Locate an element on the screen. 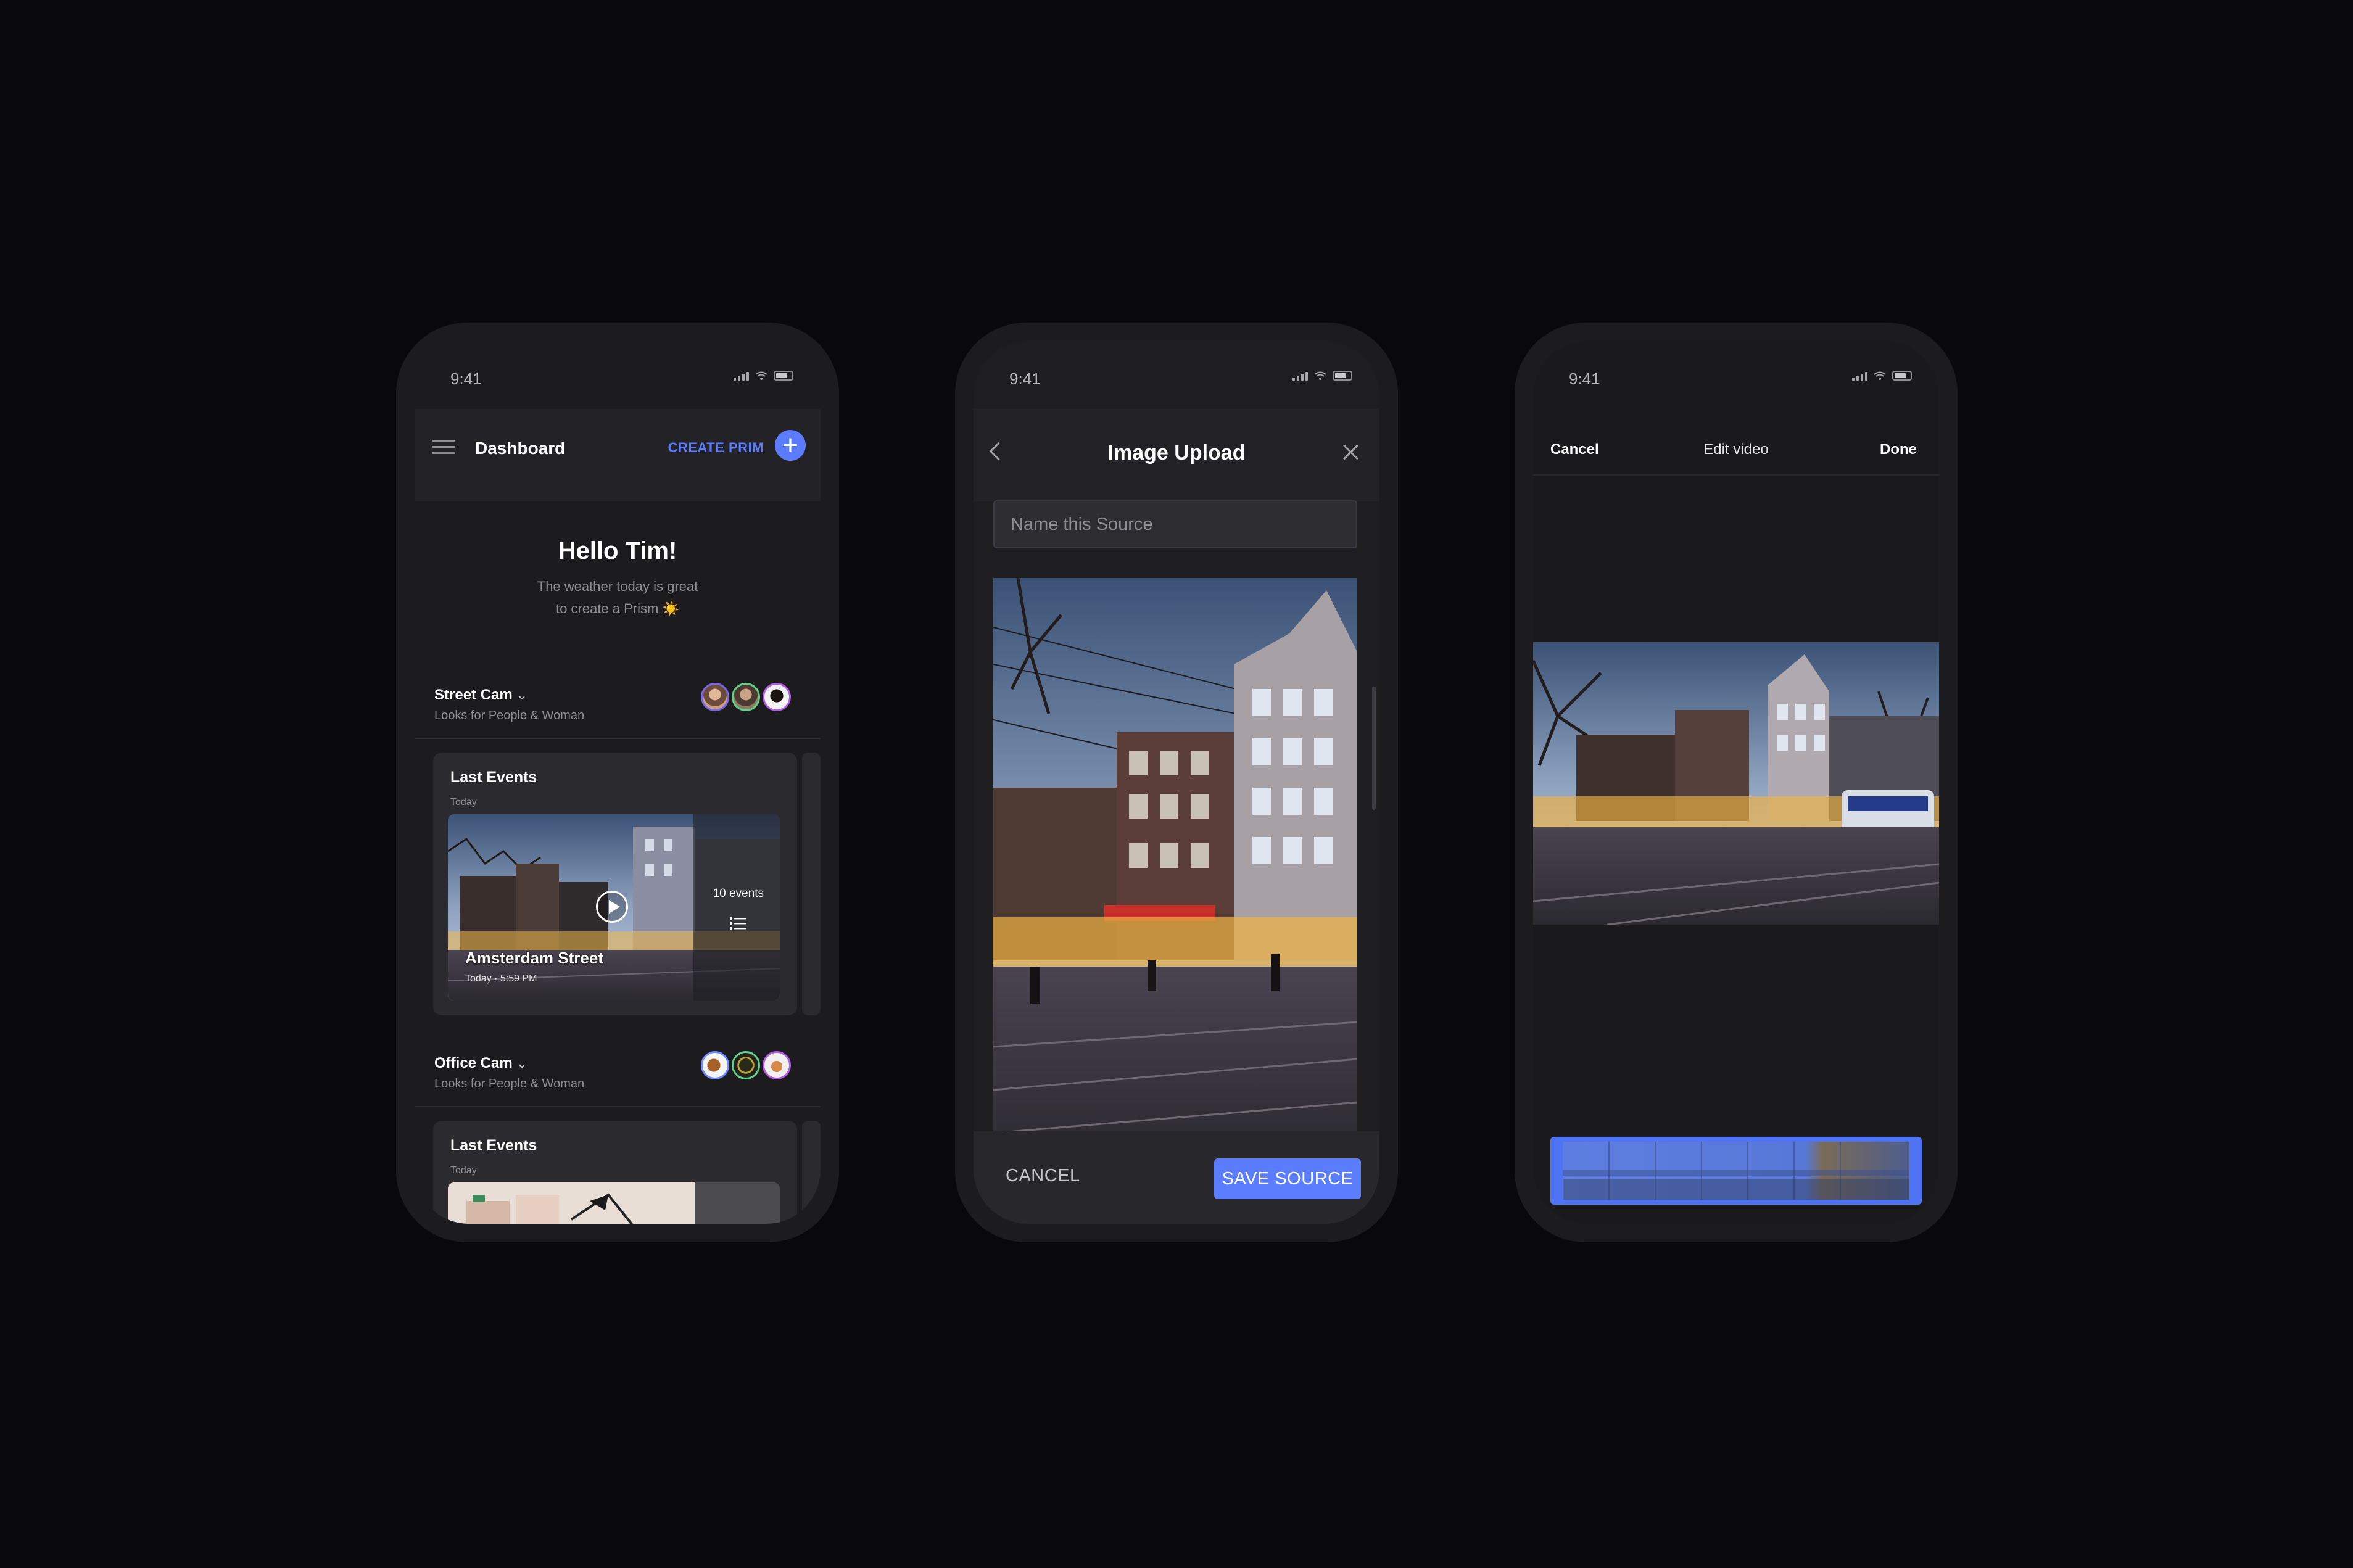  timeline-thumbnails is located at coordinates (1736, 1171).